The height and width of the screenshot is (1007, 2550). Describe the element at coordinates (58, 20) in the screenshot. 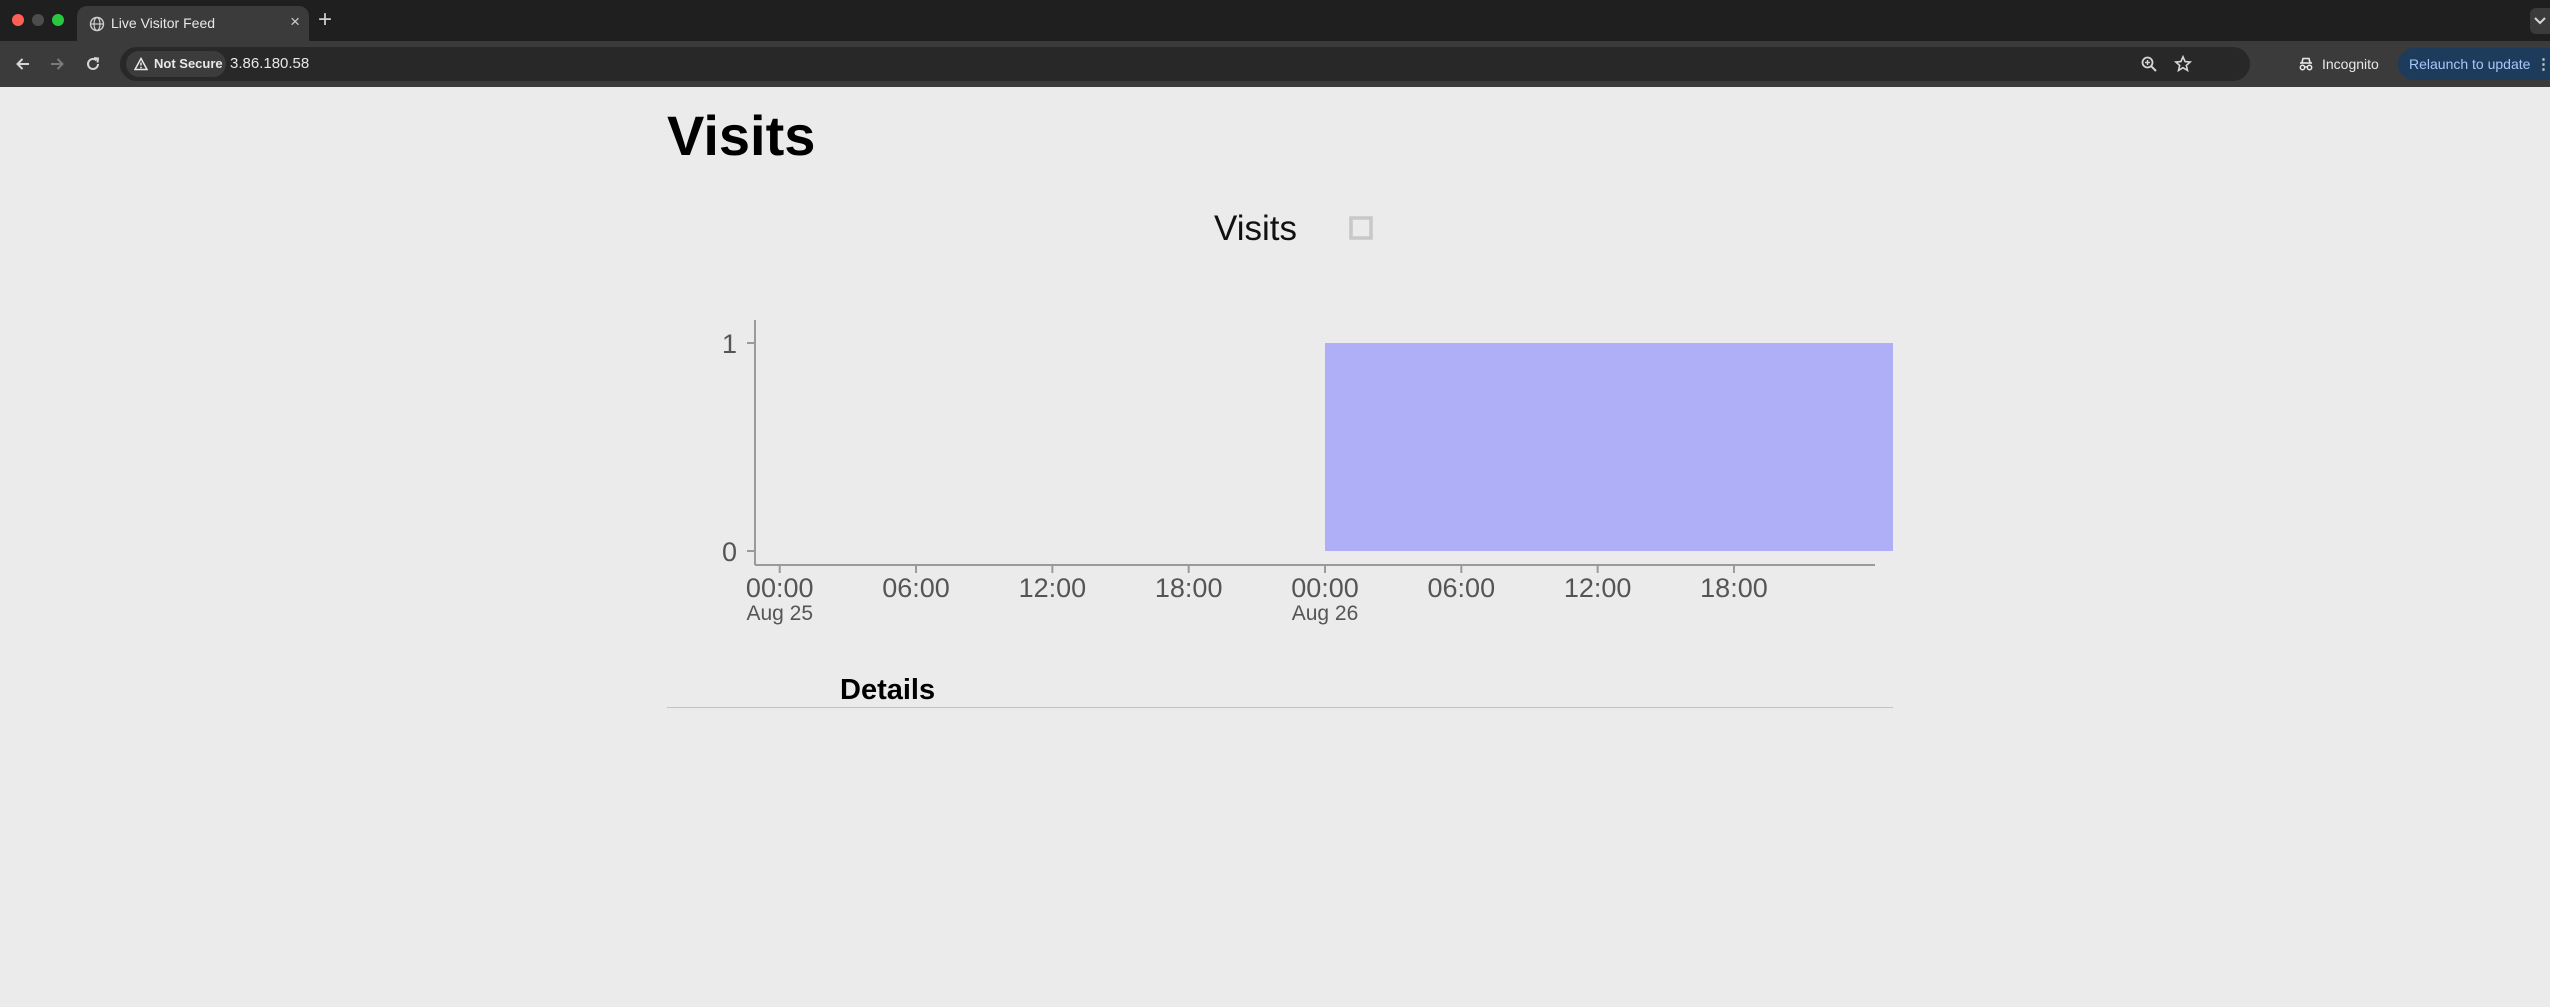

I see `window-maximize-button` at that location.